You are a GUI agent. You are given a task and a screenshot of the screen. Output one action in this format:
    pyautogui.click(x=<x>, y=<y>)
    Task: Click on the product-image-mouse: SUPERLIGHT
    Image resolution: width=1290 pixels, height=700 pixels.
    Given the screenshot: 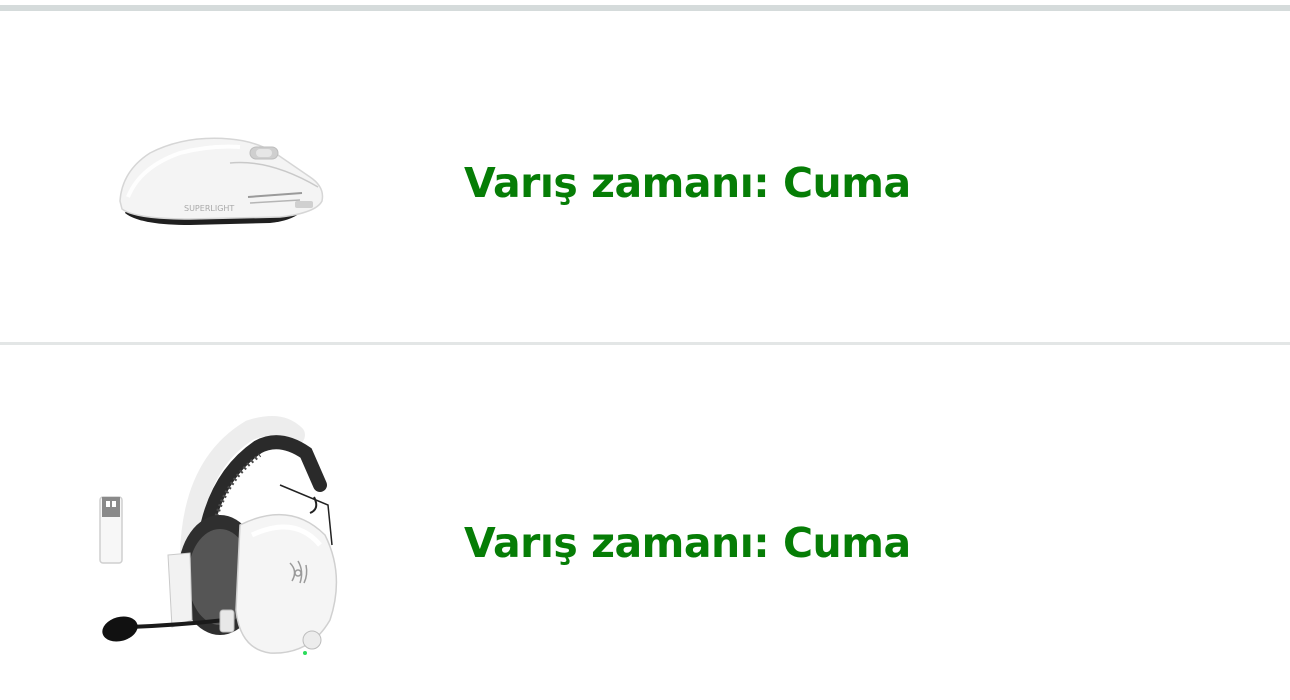 What is the action you would take?
    pyautogui.click(x=225, y=176)
    